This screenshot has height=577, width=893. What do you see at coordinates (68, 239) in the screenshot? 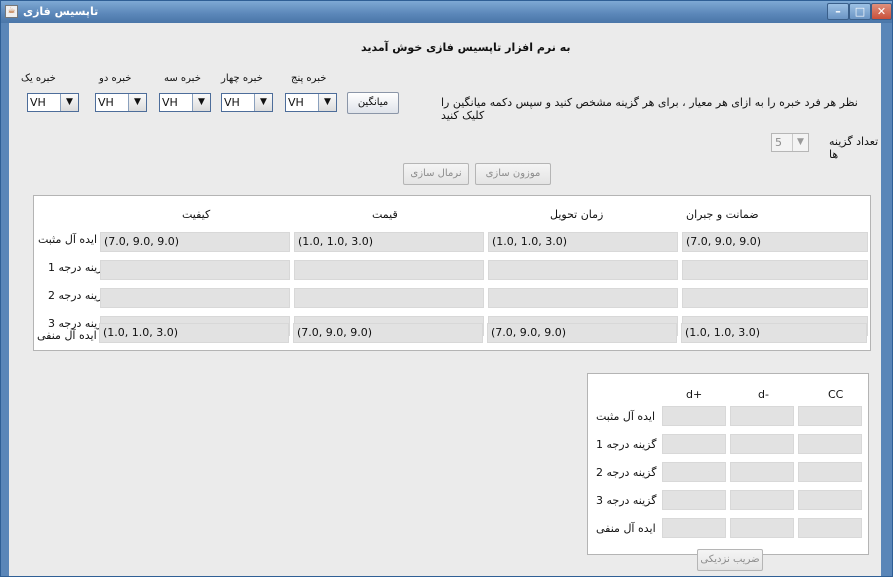
I see `row-label-positive-ideal: ایده آل مثبت` at bounding box center [68, 239].